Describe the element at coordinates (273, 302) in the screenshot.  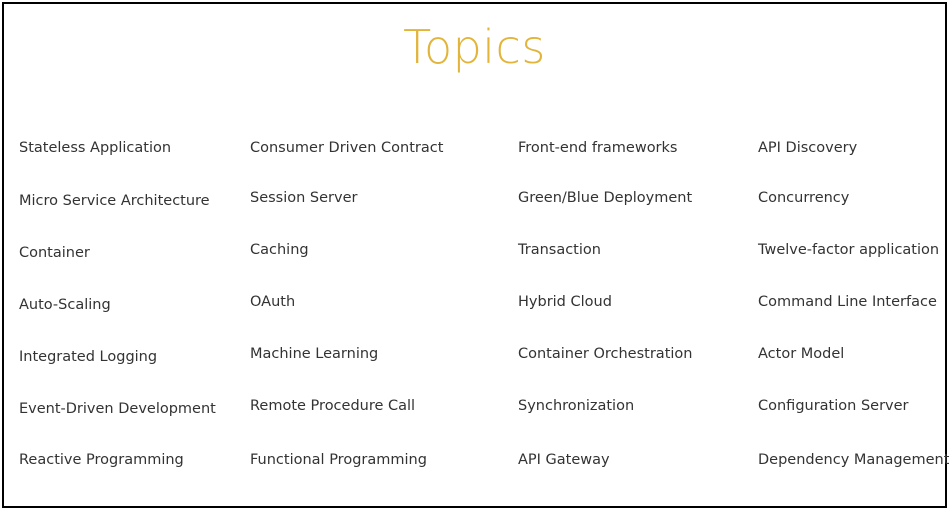
I see `topic-item: OAuth` at that location.